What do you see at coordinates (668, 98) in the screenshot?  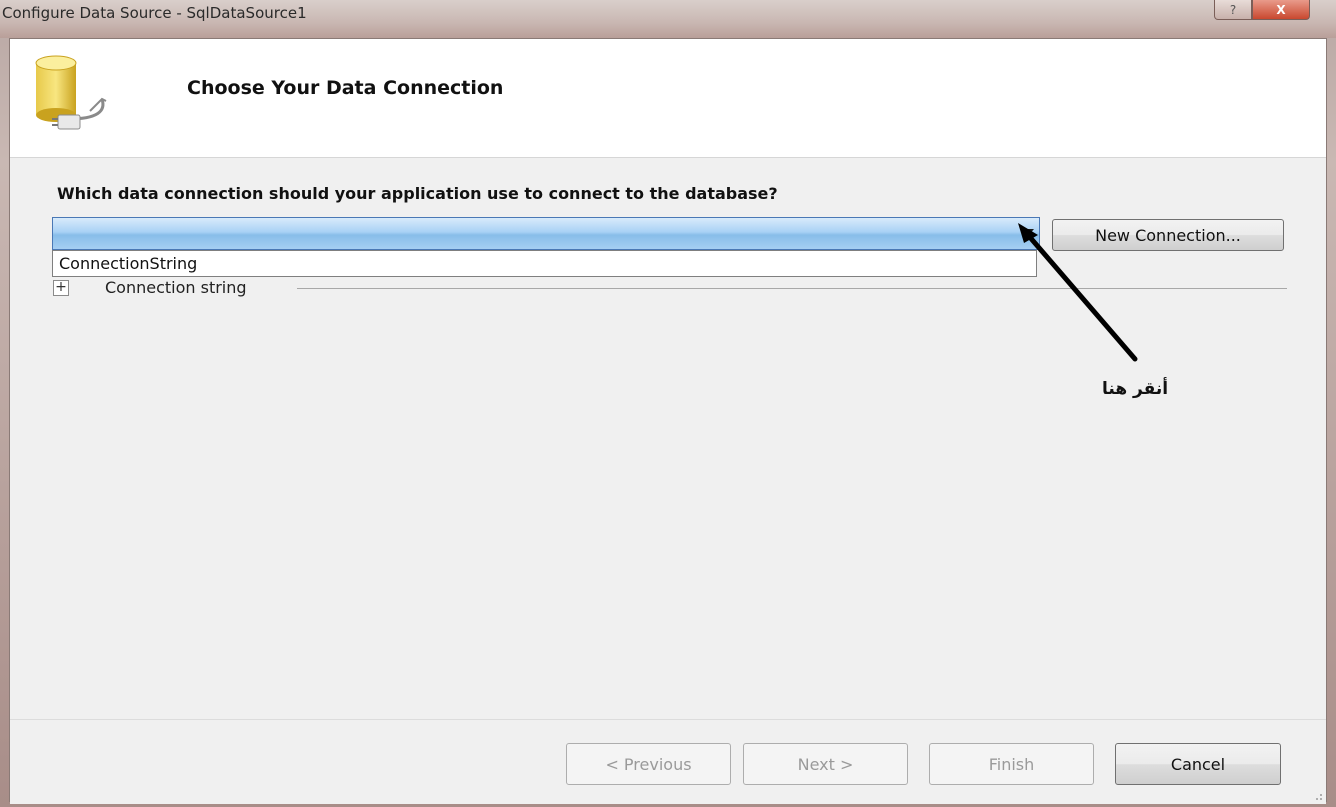 I see `wizard-header: Choose Your Data Connection` at bounding box center [668, 98].